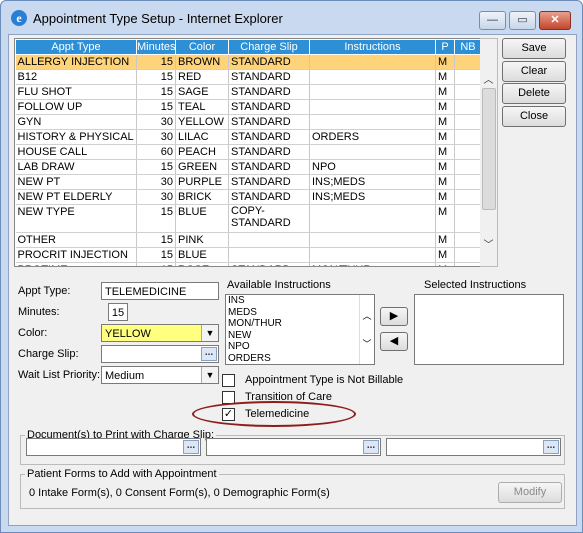  Describe the element at coordinates (445, 47) in the screenshot. I see `column-header: P` at that location.